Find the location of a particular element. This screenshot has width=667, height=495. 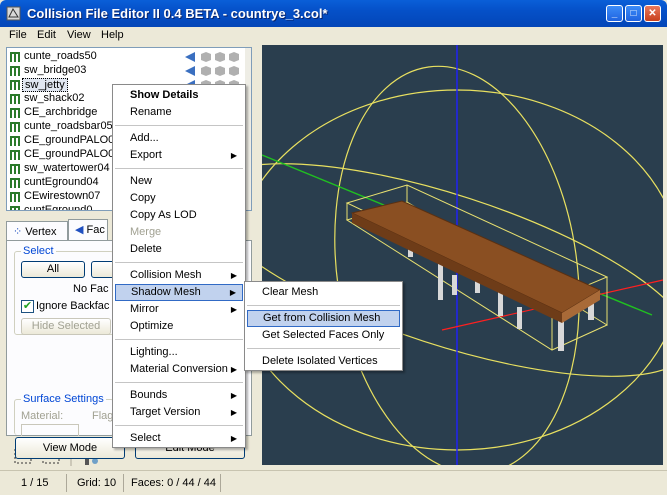

tab-faces: ◀ Fac is located at coordinates (88, 230).